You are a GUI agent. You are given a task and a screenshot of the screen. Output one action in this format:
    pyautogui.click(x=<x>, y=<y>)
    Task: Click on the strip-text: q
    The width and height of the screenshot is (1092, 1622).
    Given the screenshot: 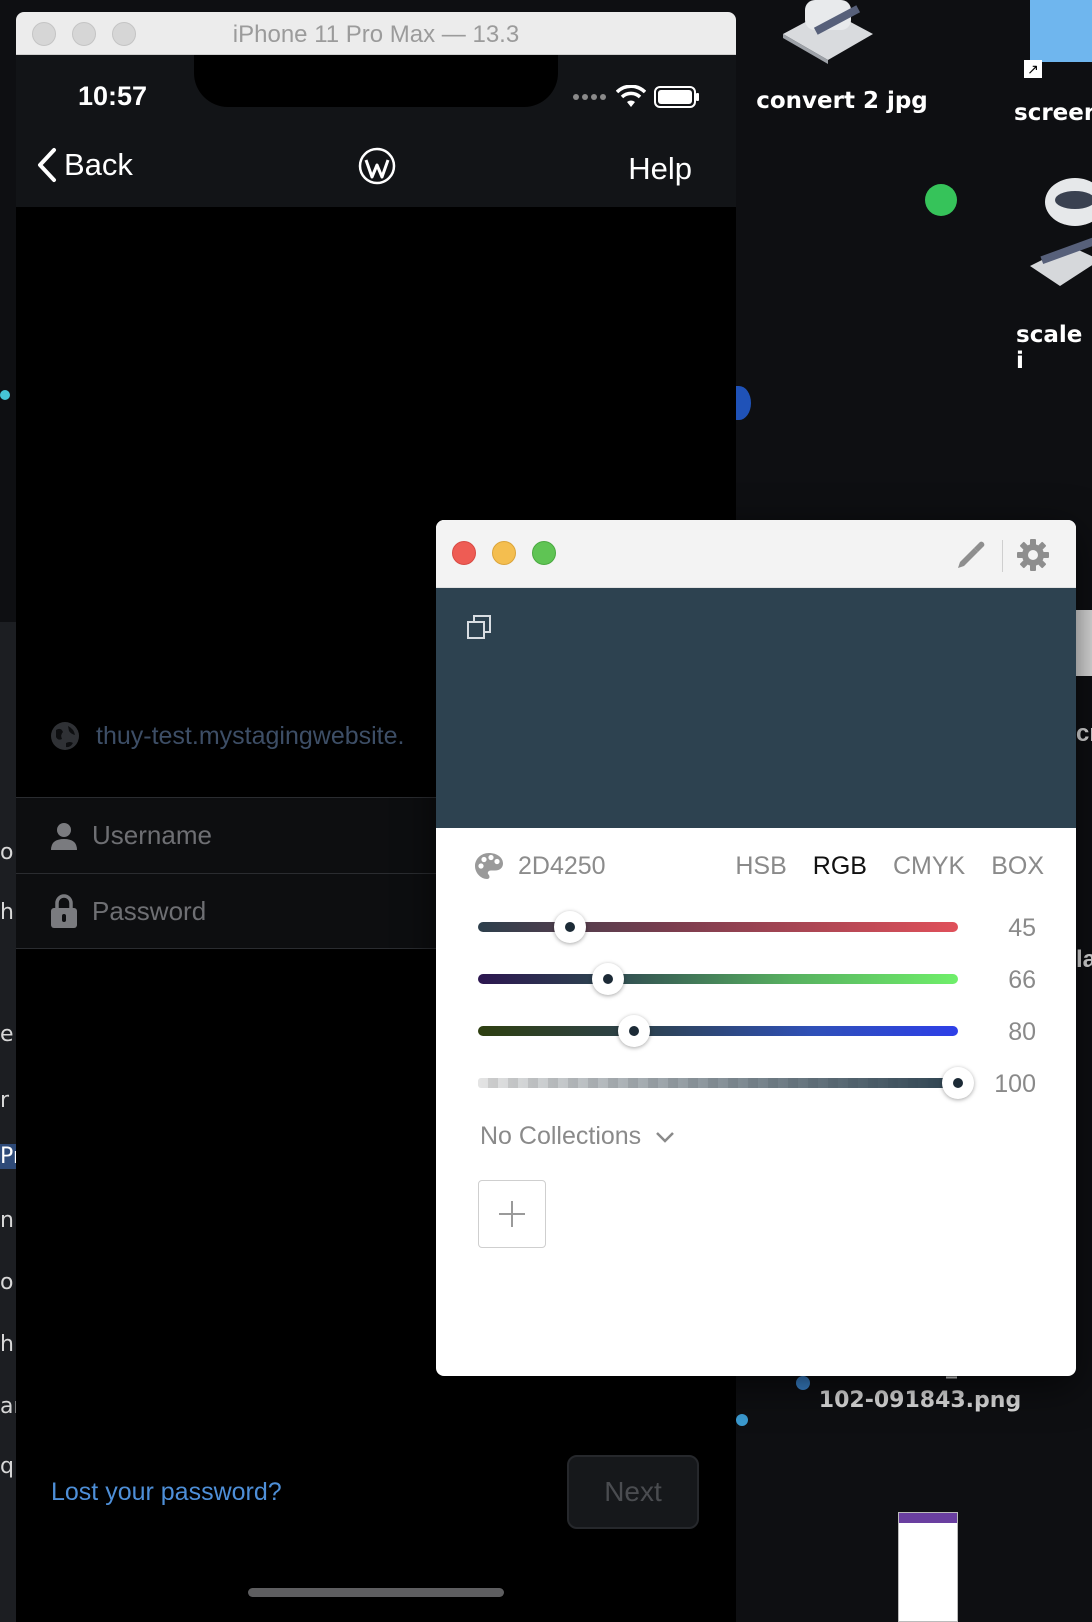 What is the action you would take?
    pyautogui.click(x=7, y=1466)
    